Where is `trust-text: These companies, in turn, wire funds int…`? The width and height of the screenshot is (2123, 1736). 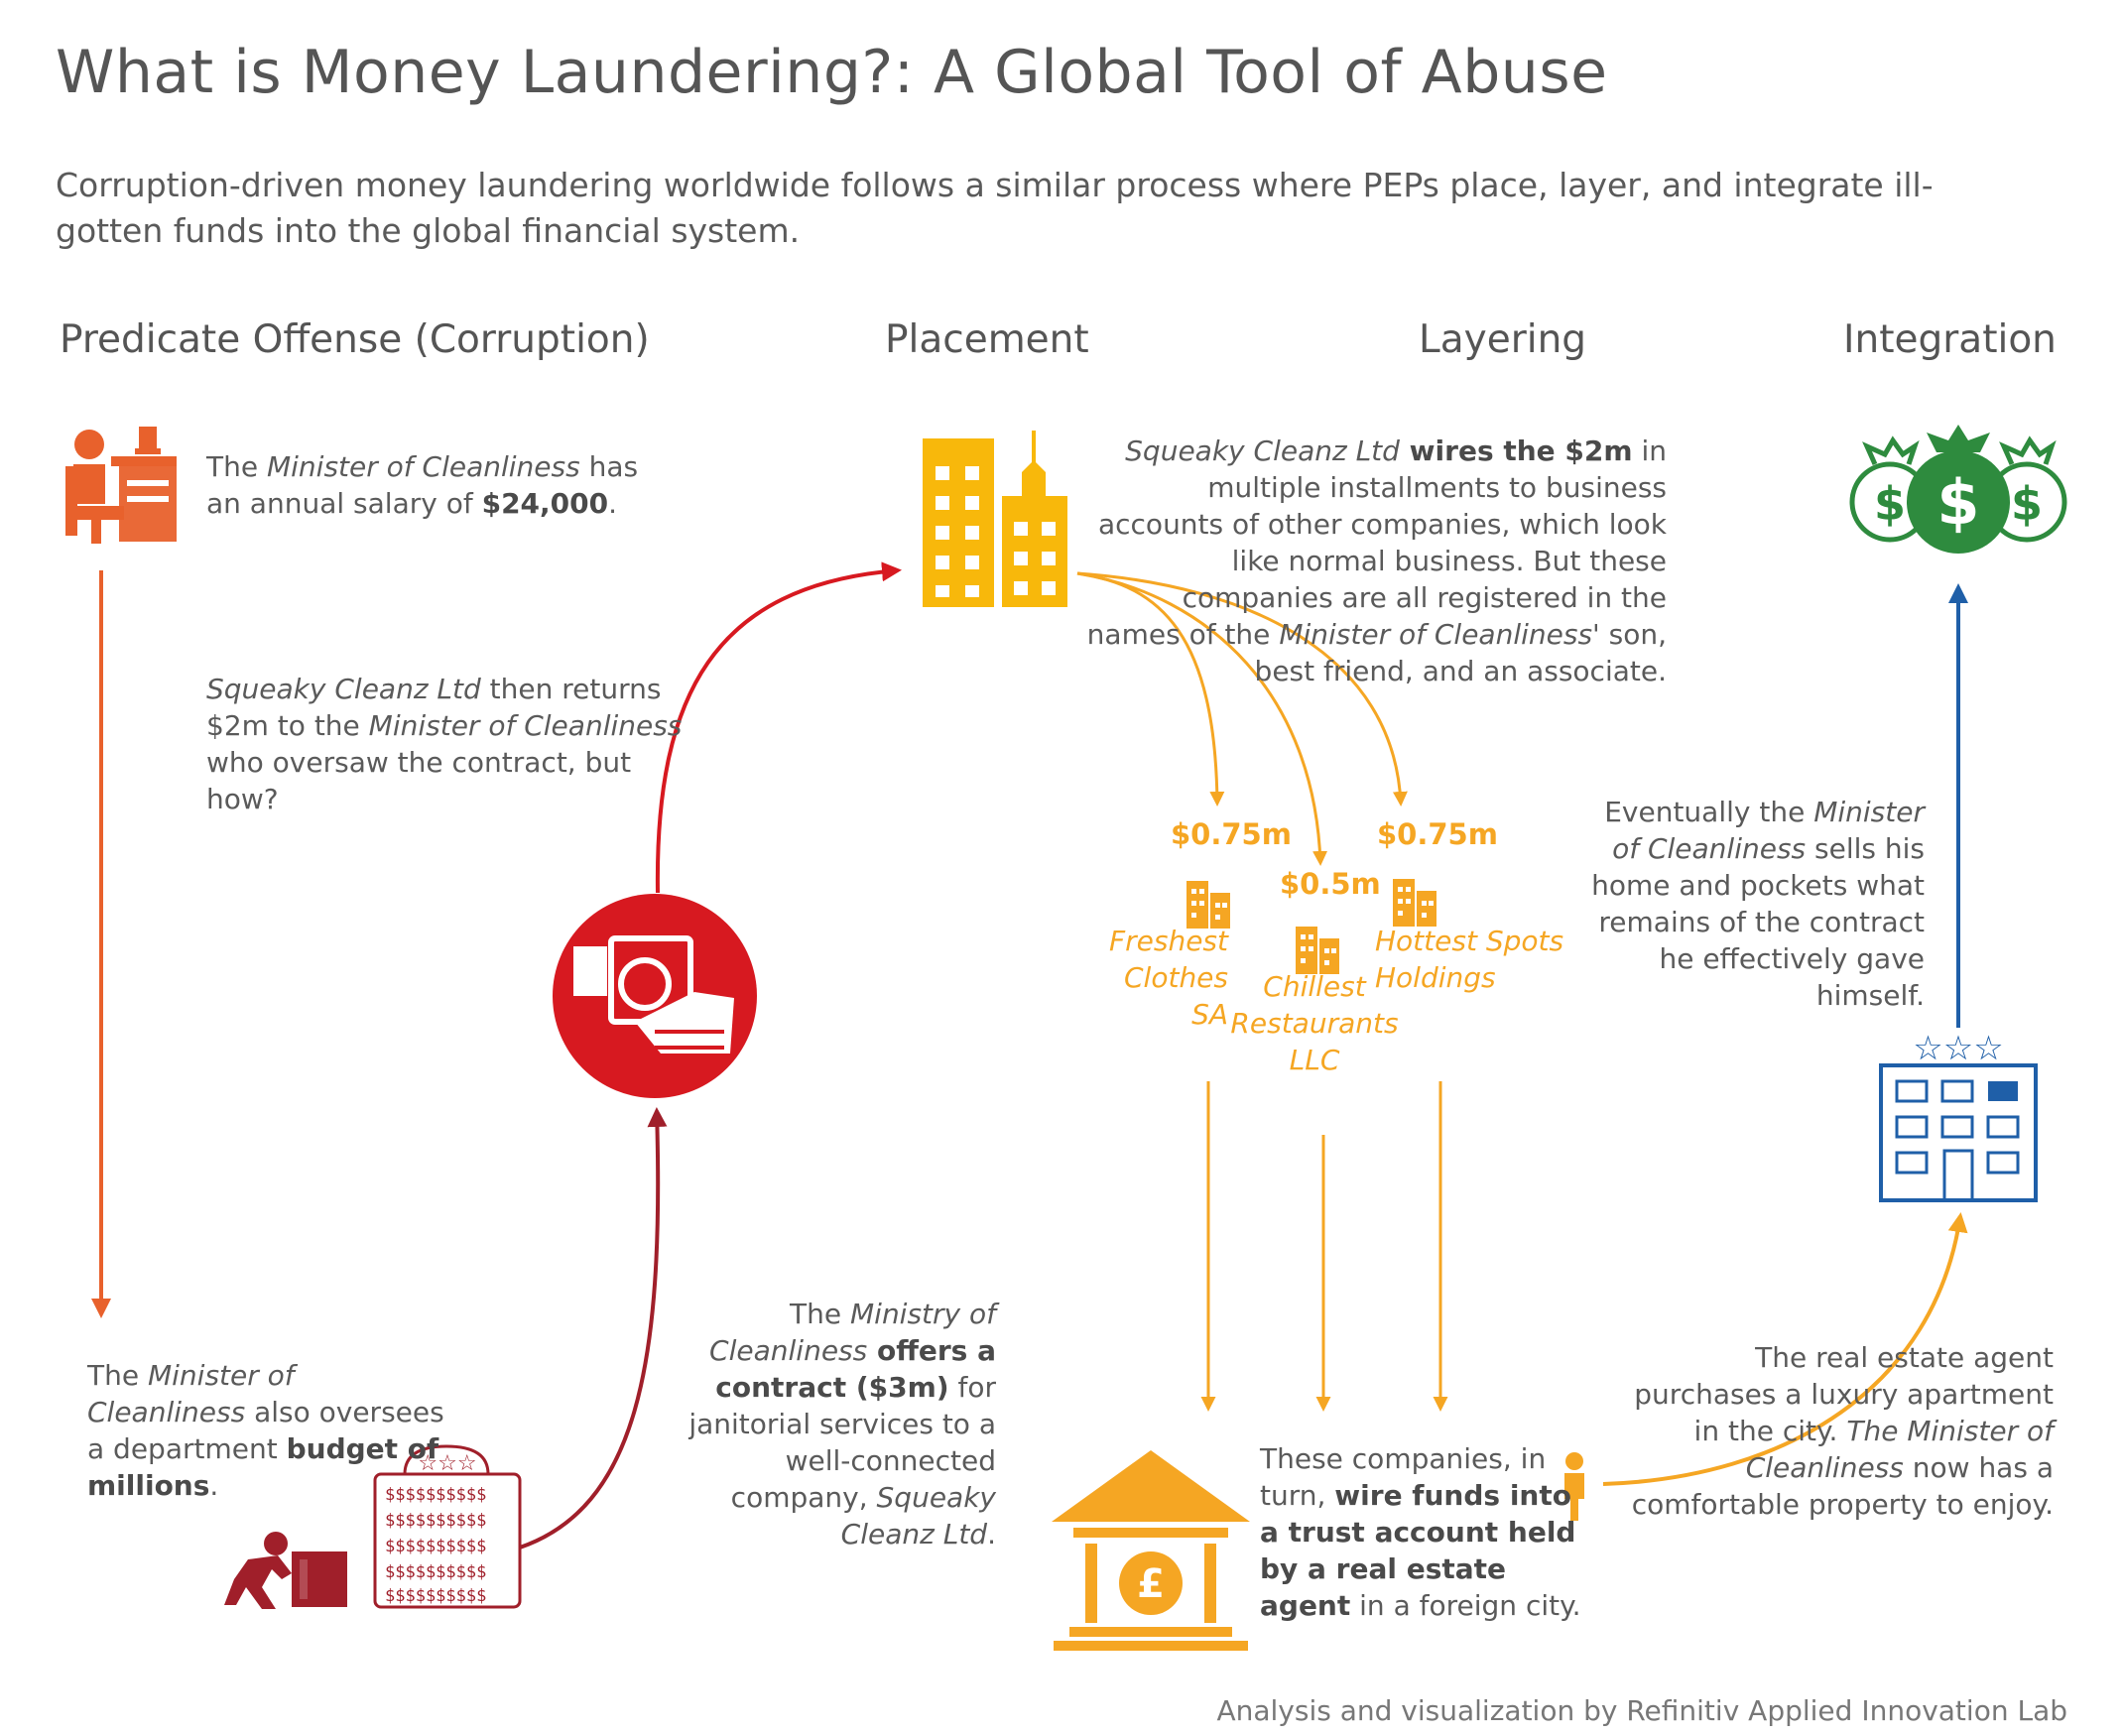 trust-text: These companies, in turn, wire funds int… is located at coordinates (1421, 1532).